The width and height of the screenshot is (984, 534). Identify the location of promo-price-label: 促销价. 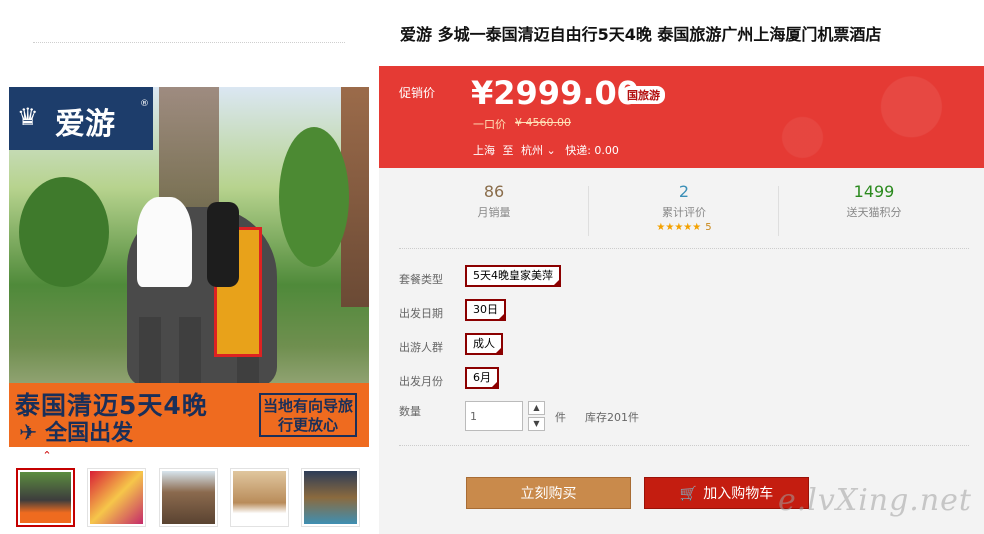
(417, 93).